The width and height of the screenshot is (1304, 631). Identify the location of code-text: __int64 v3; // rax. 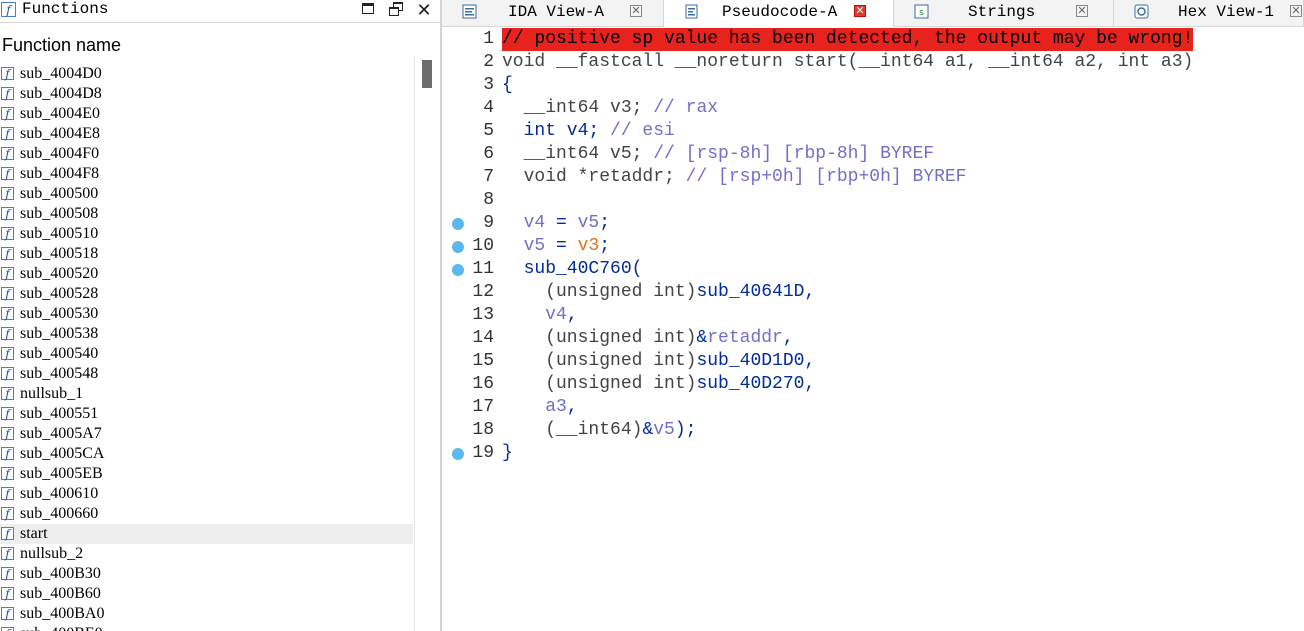
(610, 108).